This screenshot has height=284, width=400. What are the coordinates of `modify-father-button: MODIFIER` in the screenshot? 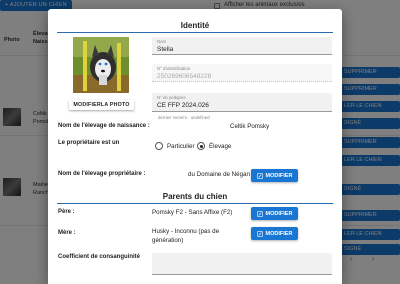 It's located at (274, 213).